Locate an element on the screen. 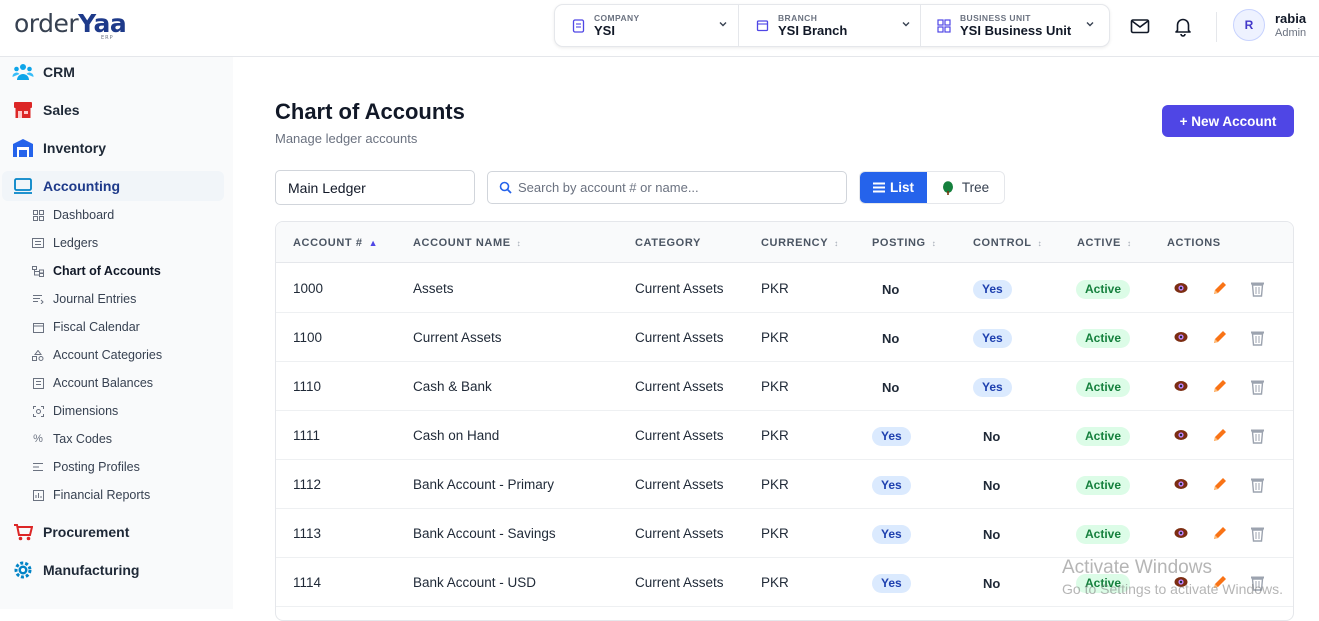  account-number: 1111 is located at coordinates (307, 435).